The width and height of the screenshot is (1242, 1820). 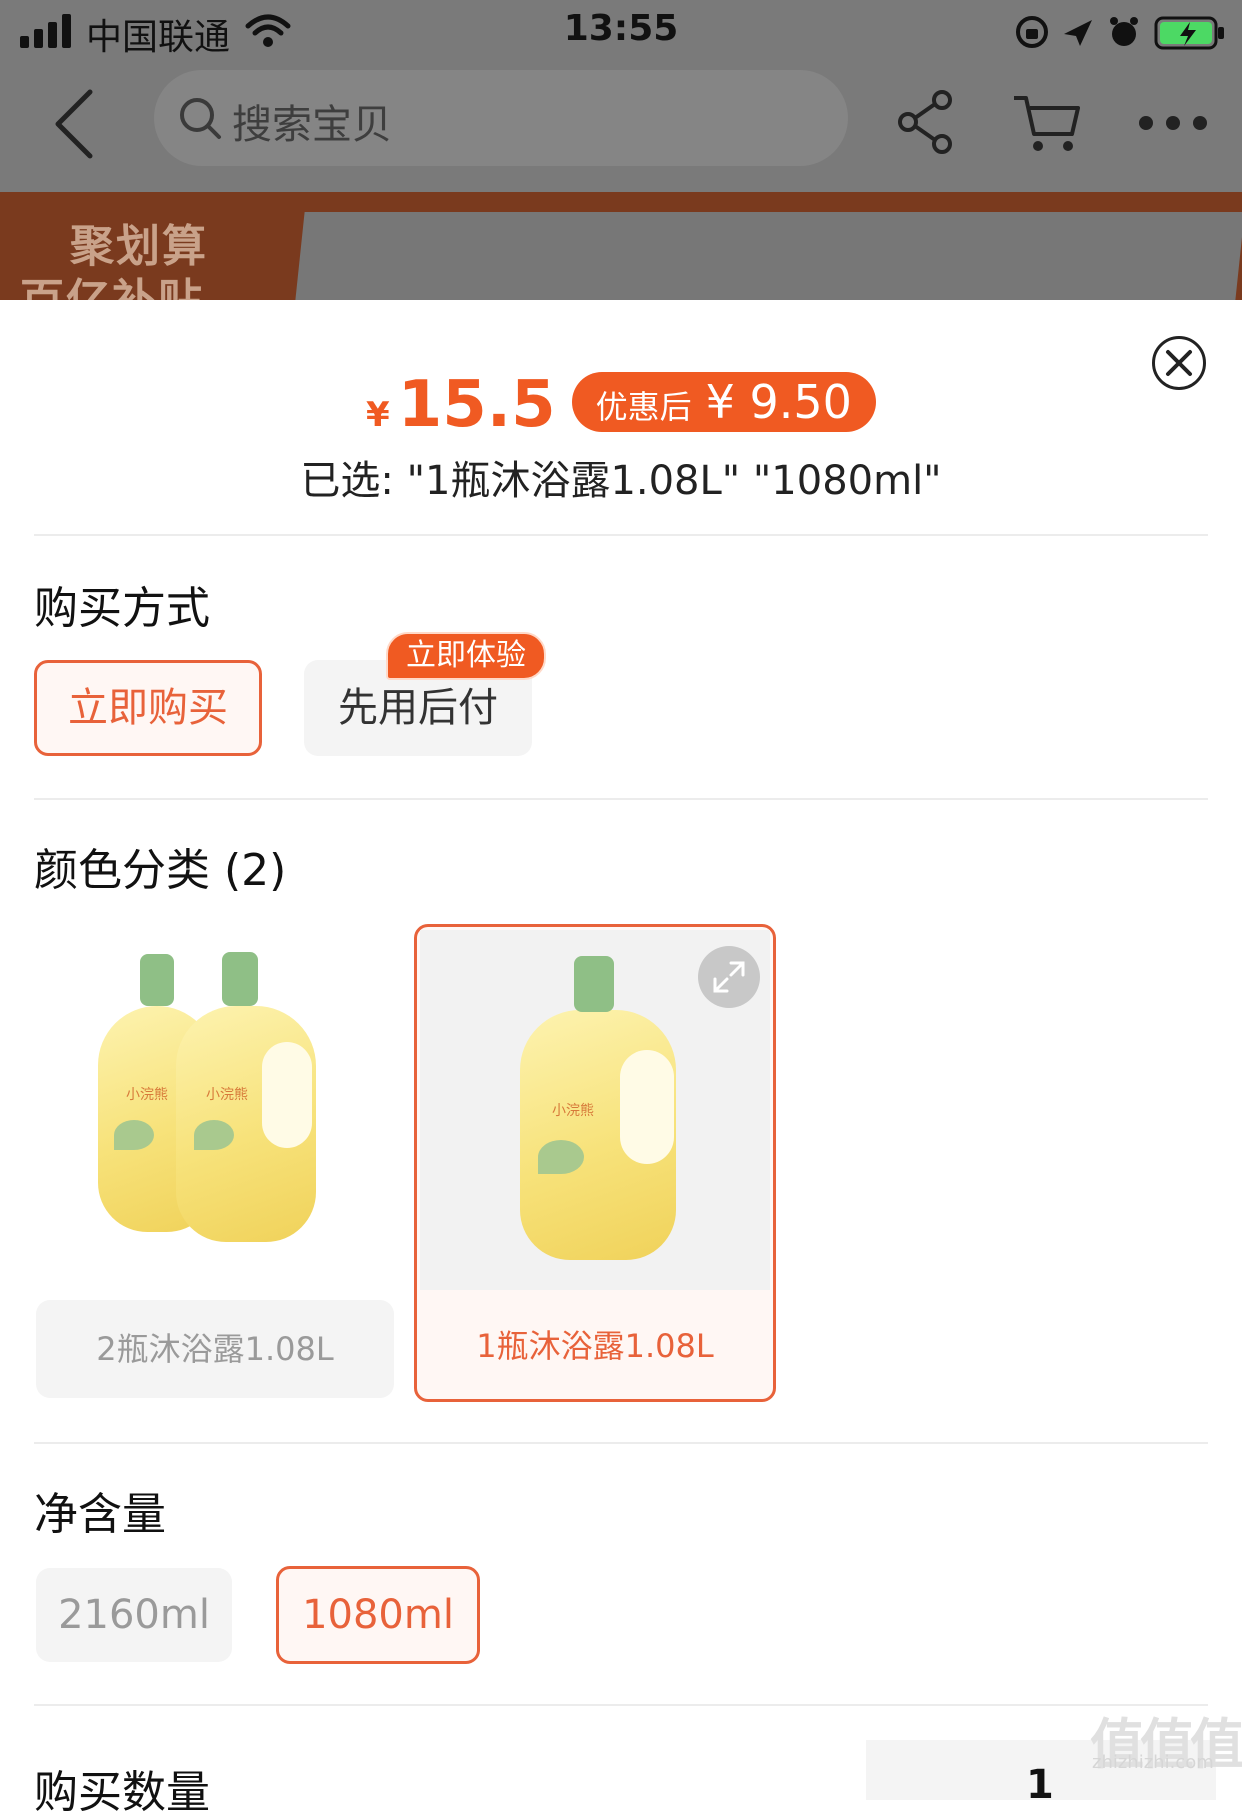 What do you see at coordinates (215, 1104) in the screenshot?
I see `sku-image-two-bottles: 小浣熊 小浣熊` at bounding box center [215, 1104].